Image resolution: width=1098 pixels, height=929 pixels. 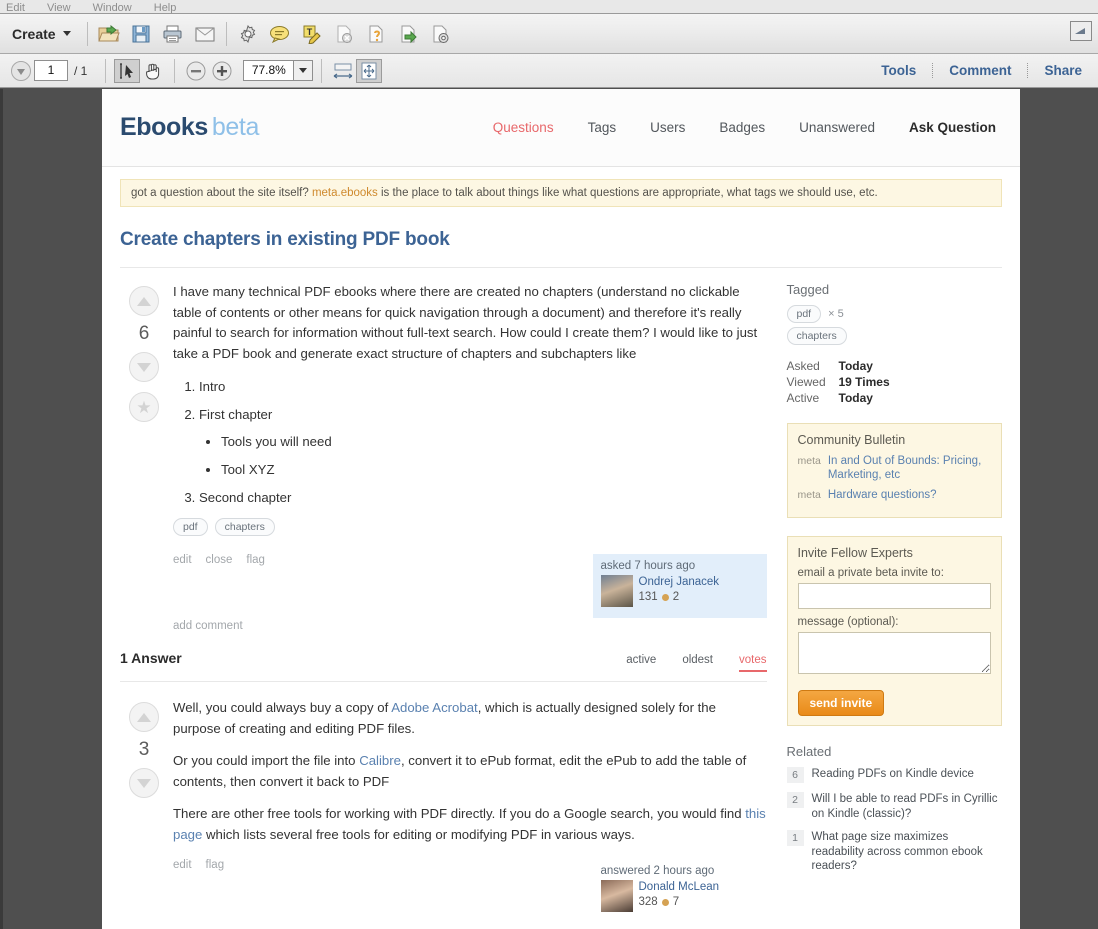 I want to click on close-link: close, so click(x=219, y=586).